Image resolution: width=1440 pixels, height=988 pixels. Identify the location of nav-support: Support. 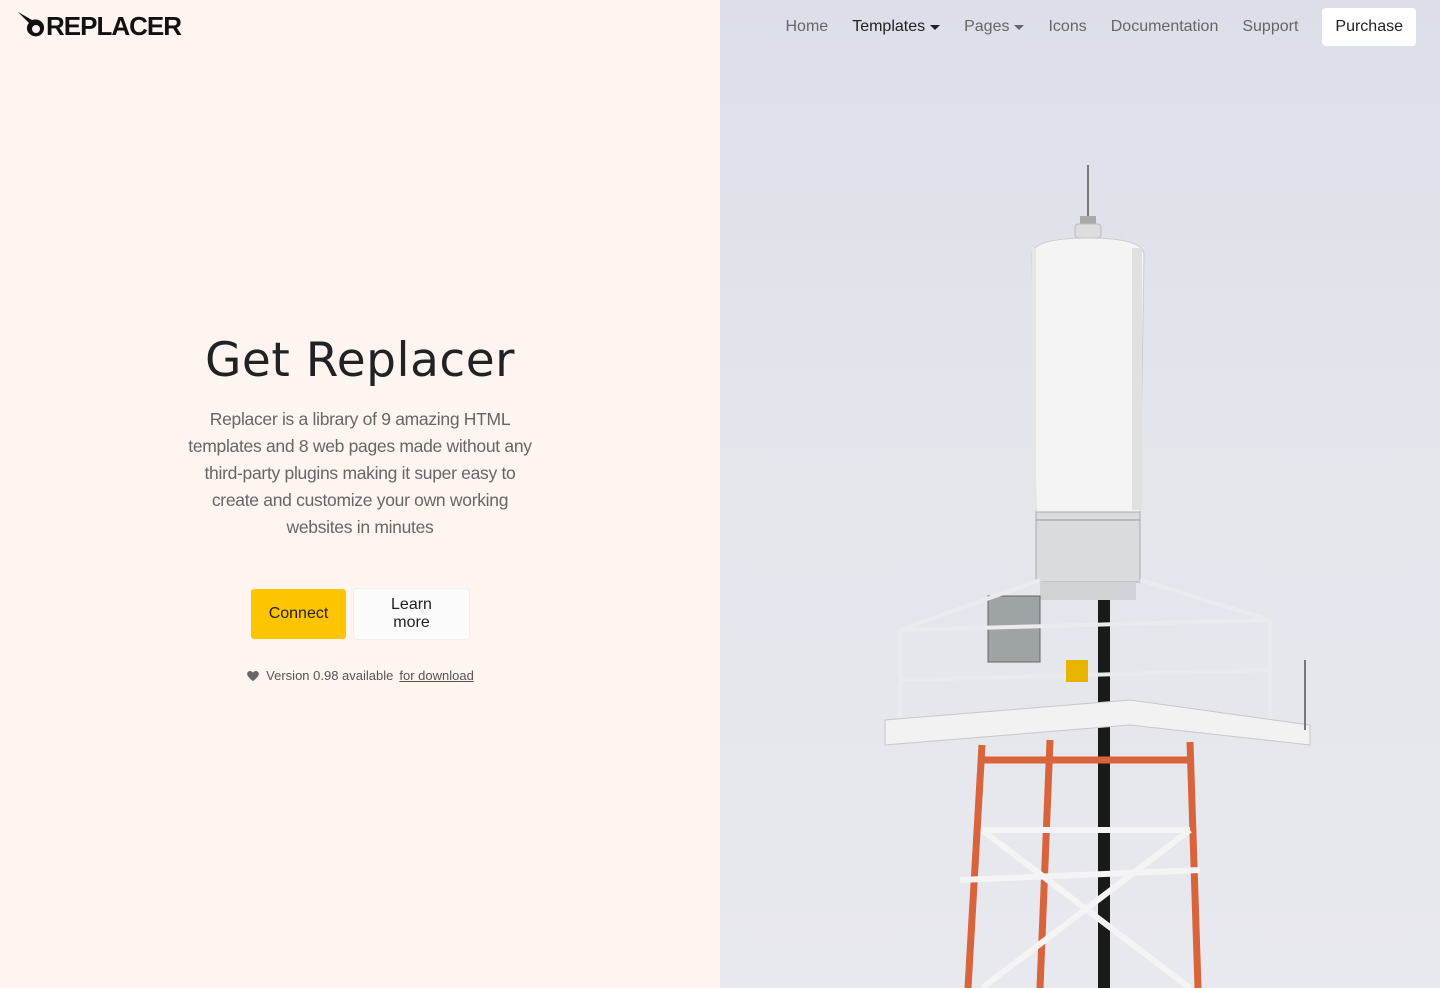
(1270, 27).